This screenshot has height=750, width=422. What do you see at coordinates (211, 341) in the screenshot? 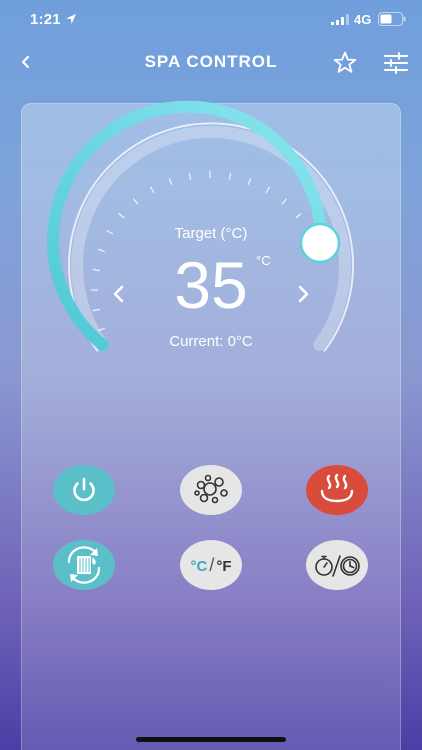
I see `current-temperature: Current: 0°C` at bounding box center [211, 341].